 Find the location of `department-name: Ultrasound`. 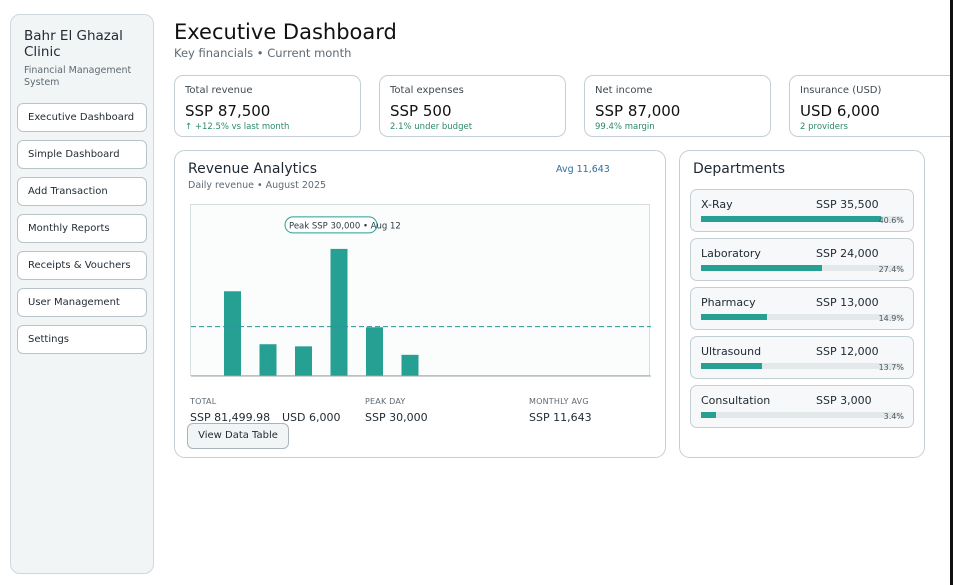

department-name: Ultrasound is located at coordinates (731, 351).